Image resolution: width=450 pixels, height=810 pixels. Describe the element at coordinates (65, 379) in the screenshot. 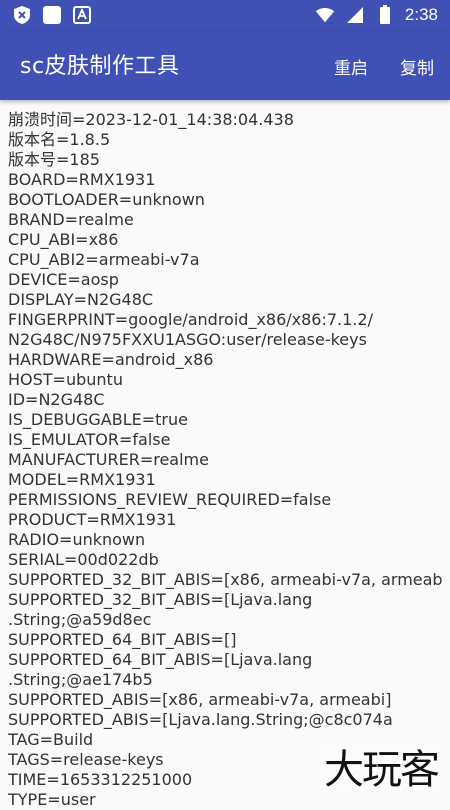

I see `log-line: HOST=ubuntu` at that location.